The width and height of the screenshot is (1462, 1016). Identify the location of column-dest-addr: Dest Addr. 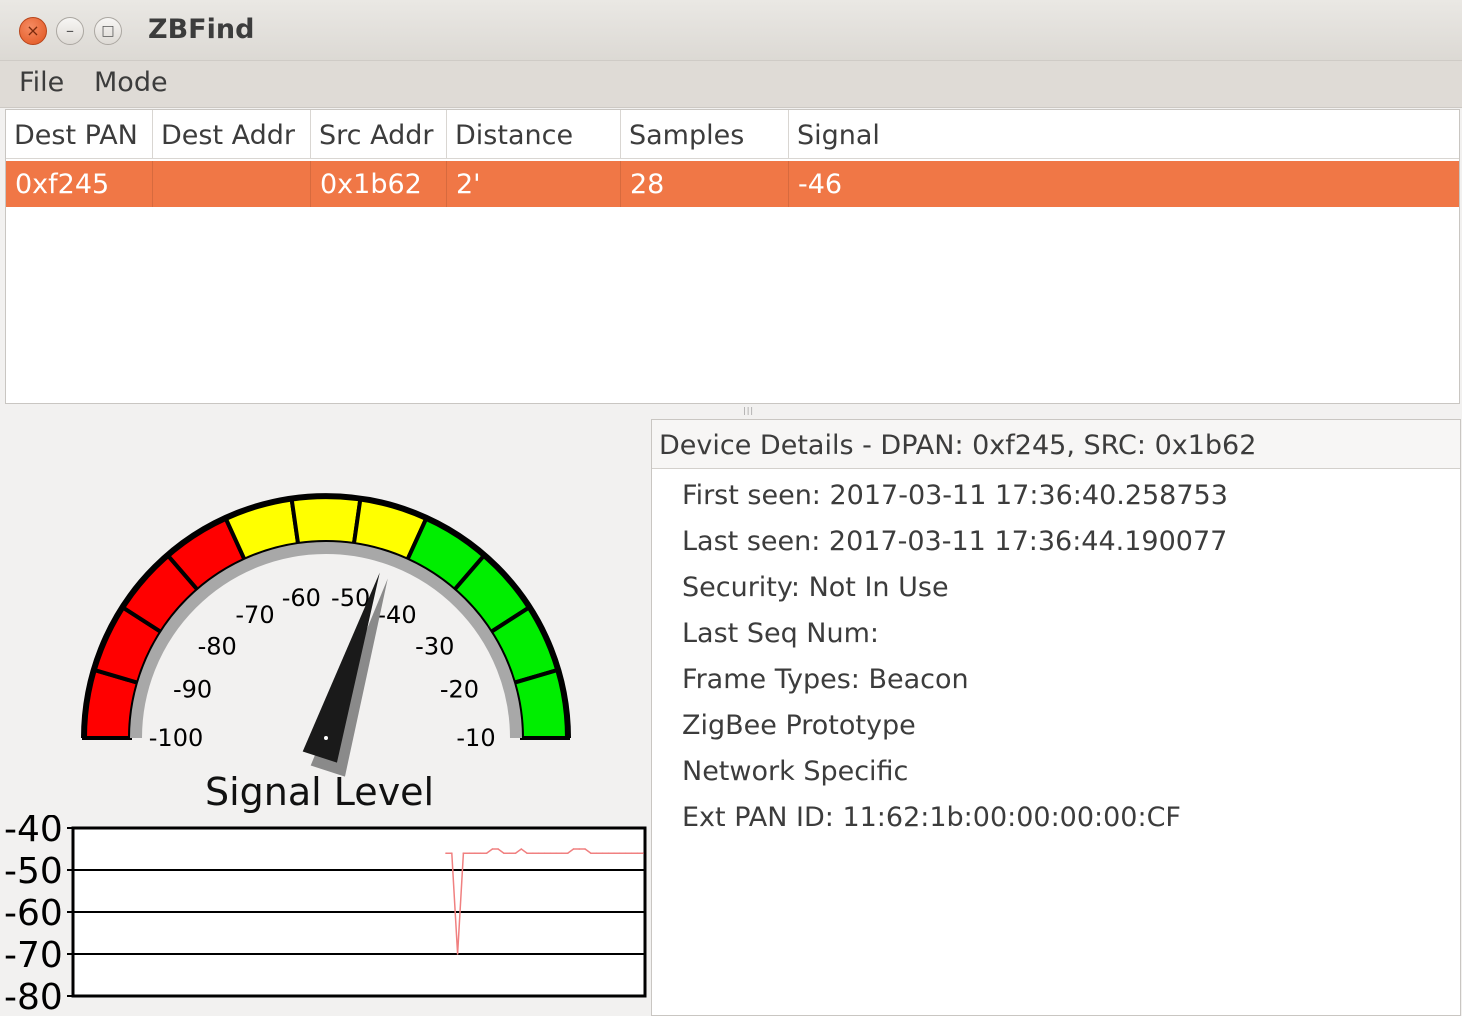
(232, 134).